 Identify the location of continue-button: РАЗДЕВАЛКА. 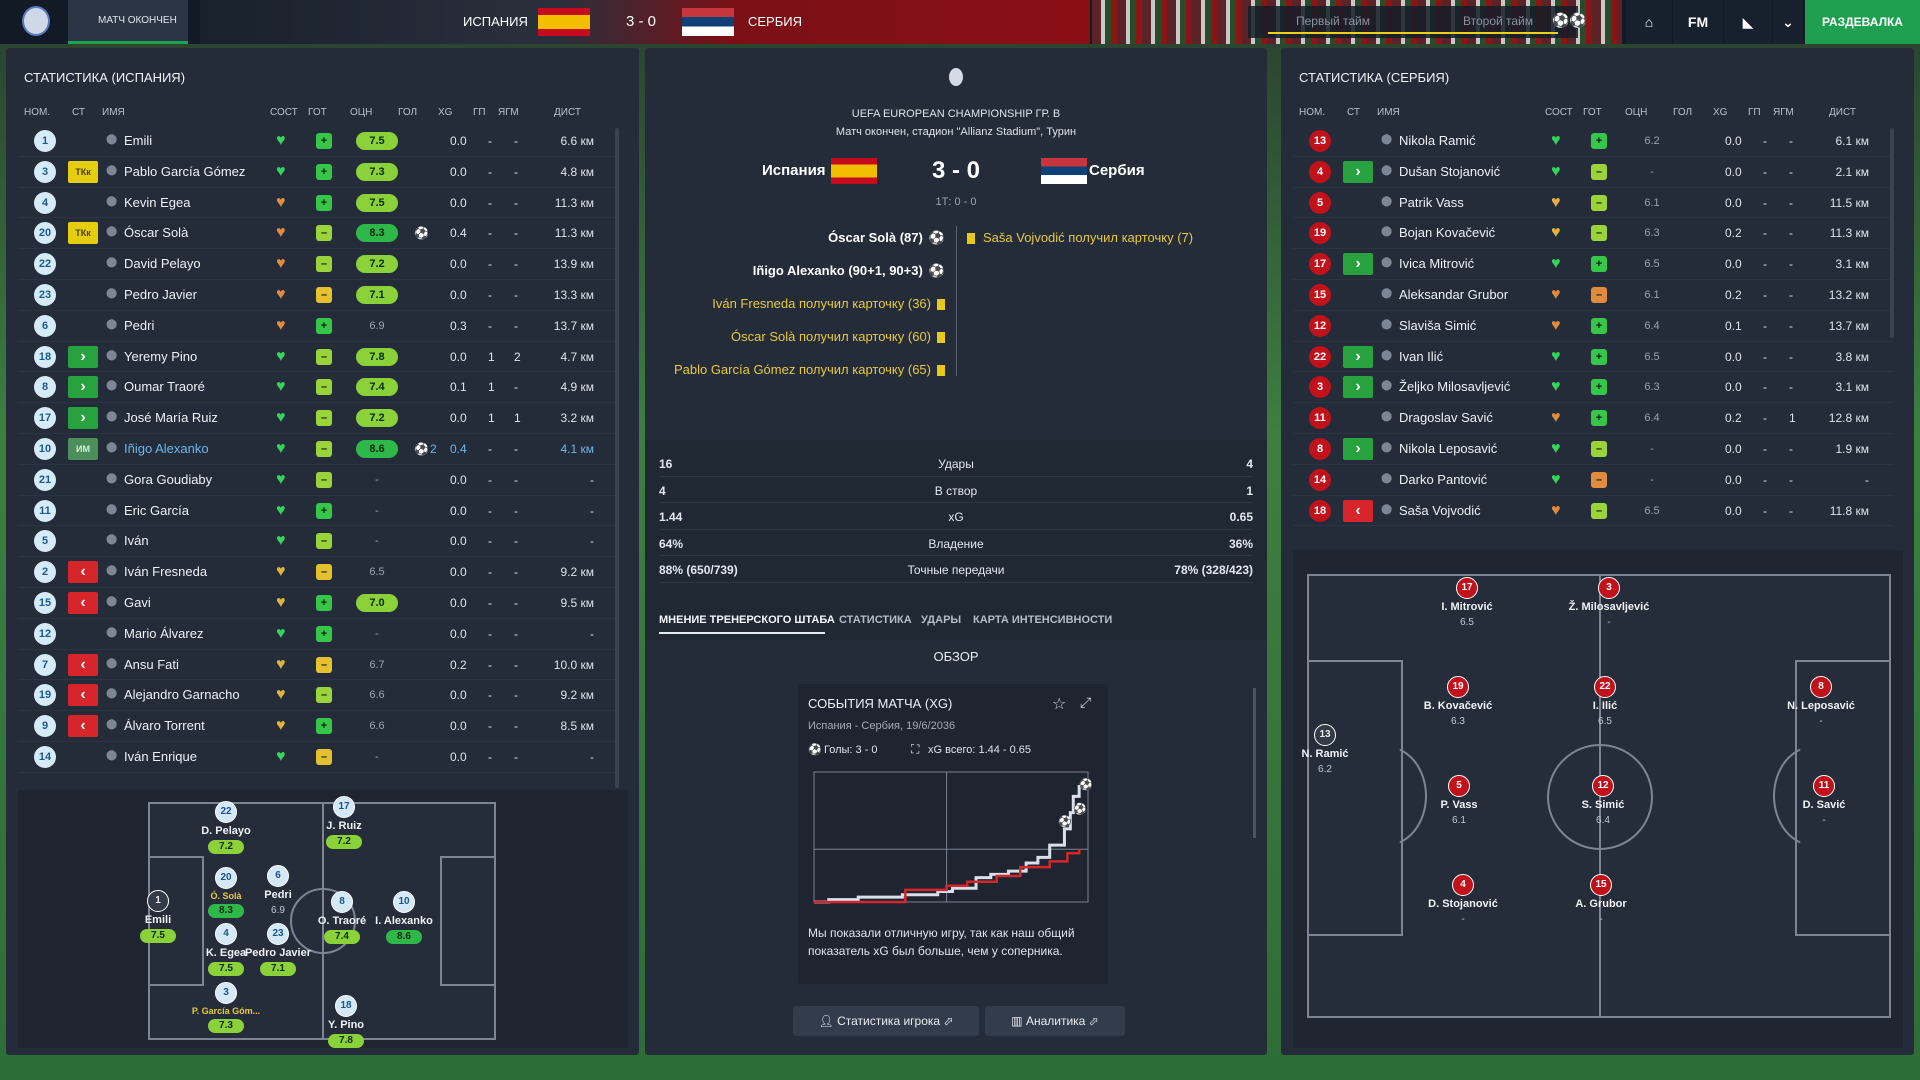
(1862, 22).